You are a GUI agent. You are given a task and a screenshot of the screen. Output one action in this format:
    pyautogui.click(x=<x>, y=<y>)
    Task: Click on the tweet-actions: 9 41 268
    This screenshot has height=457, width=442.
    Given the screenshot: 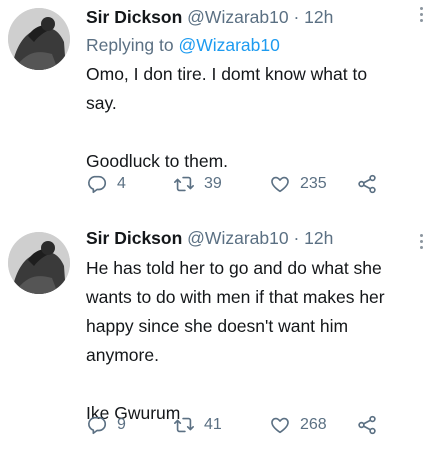 What is the action you would take?
    pyautogui.click(x=258, y=426)
    